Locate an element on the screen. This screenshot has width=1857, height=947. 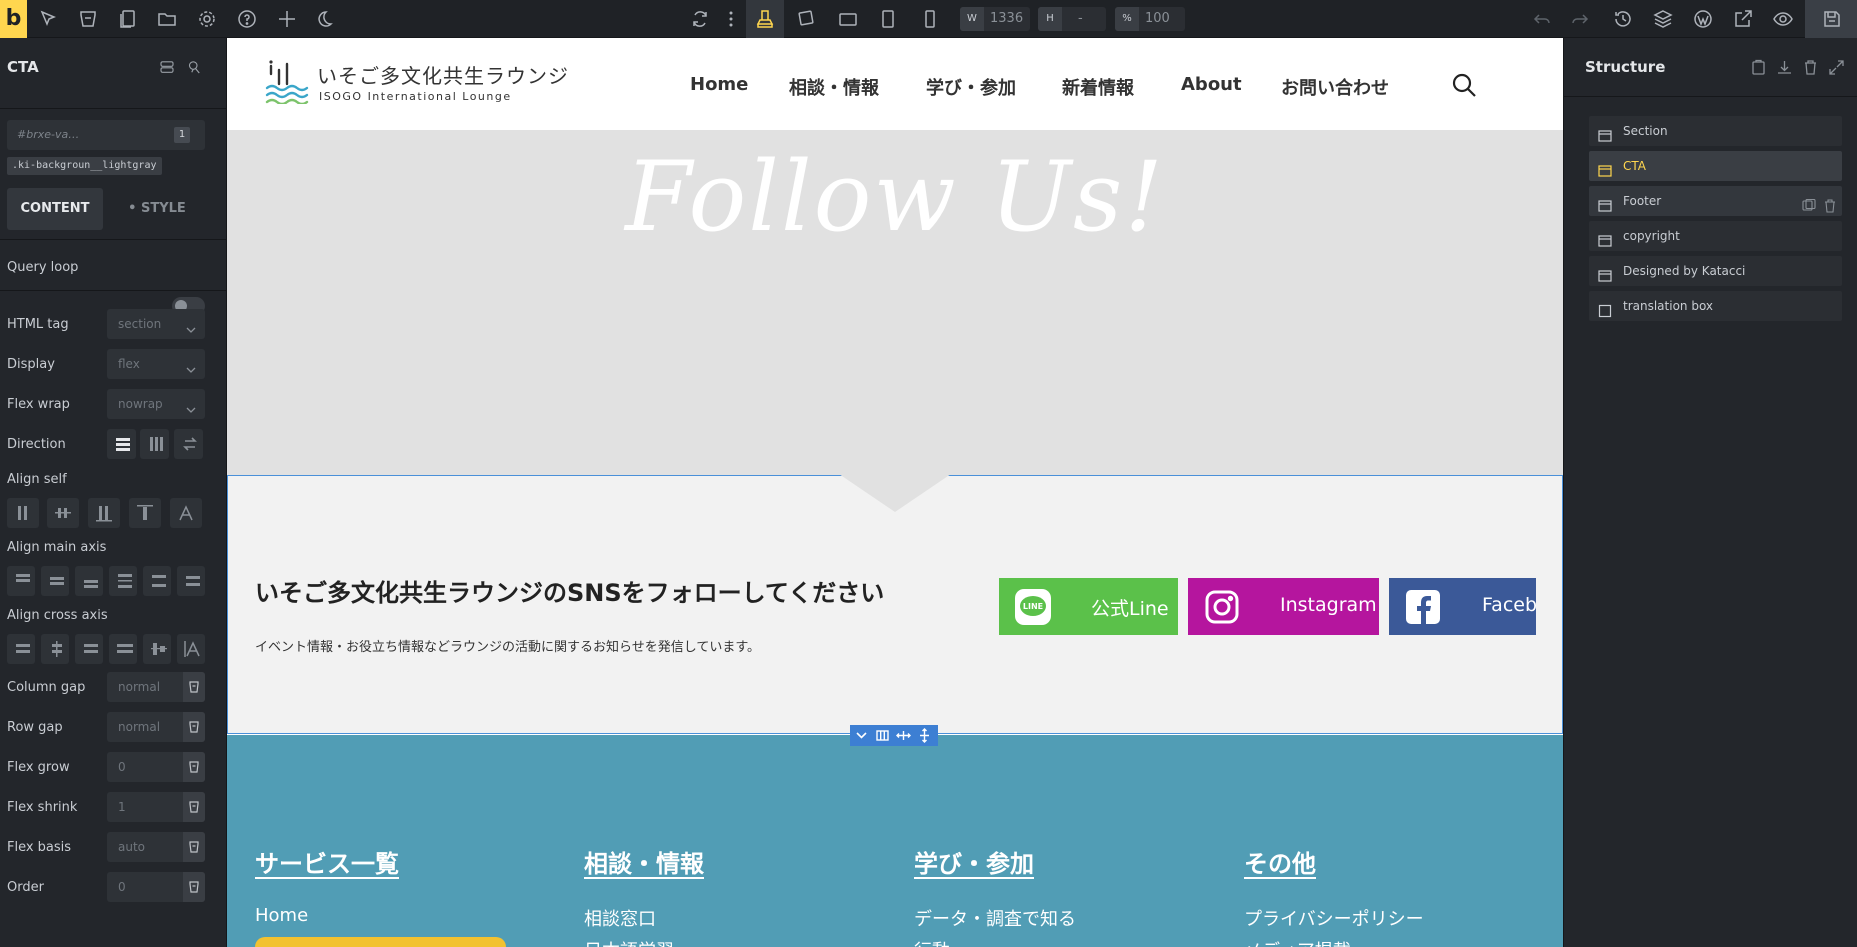
undo-icon is located at coordinates (1542, 19).